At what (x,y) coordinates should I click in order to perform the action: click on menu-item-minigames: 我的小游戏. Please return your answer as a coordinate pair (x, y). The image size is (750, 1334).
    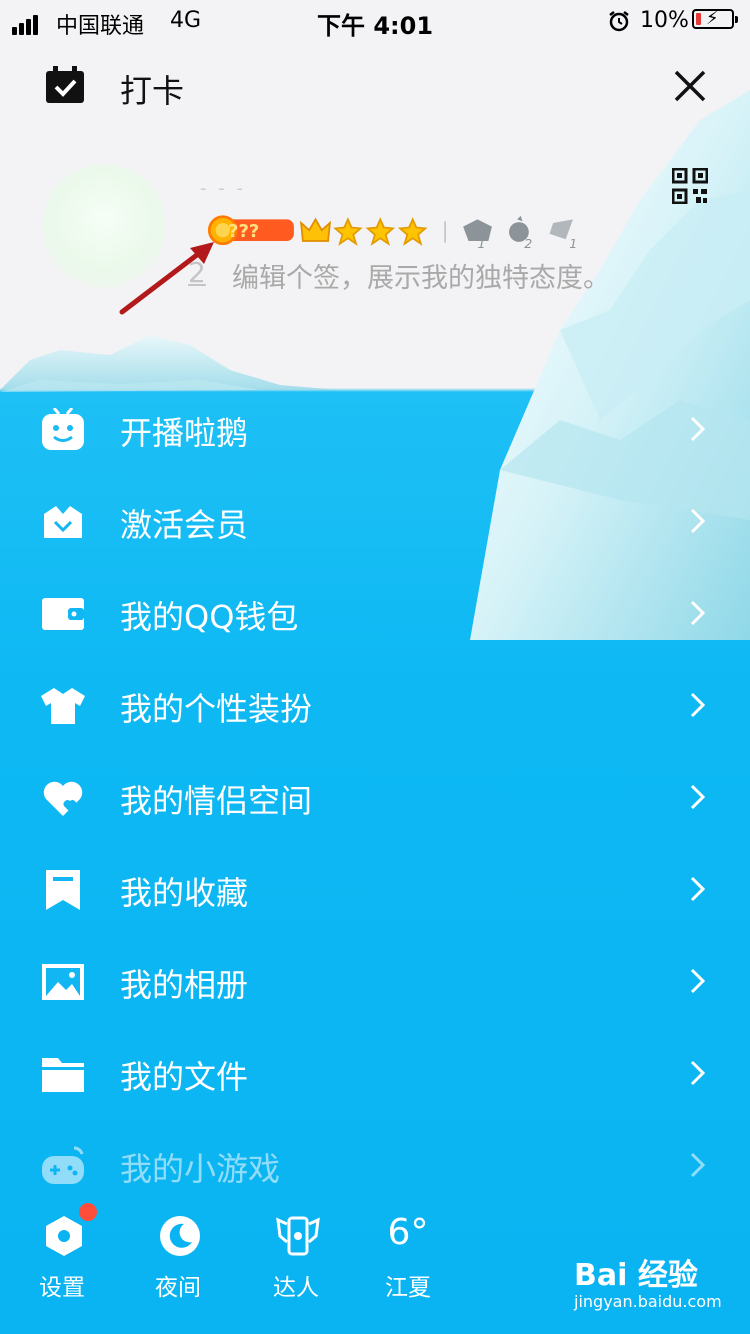
    Looking at the image, I should click on (375, 1166).